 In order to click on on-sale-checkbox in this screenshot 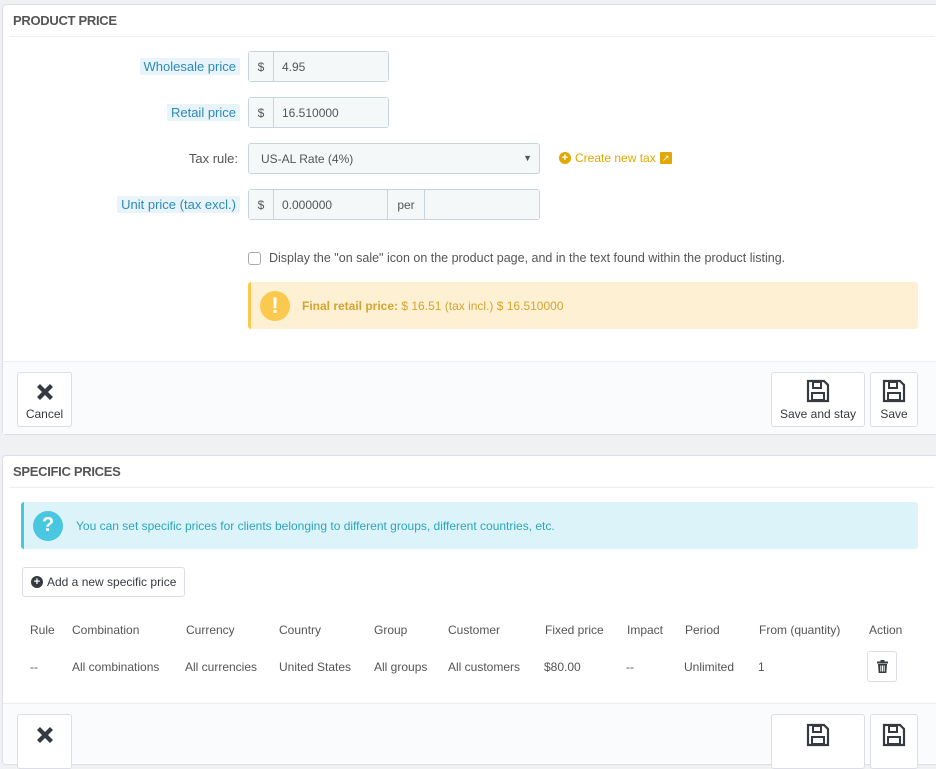, I will do `click(254, 258)`.